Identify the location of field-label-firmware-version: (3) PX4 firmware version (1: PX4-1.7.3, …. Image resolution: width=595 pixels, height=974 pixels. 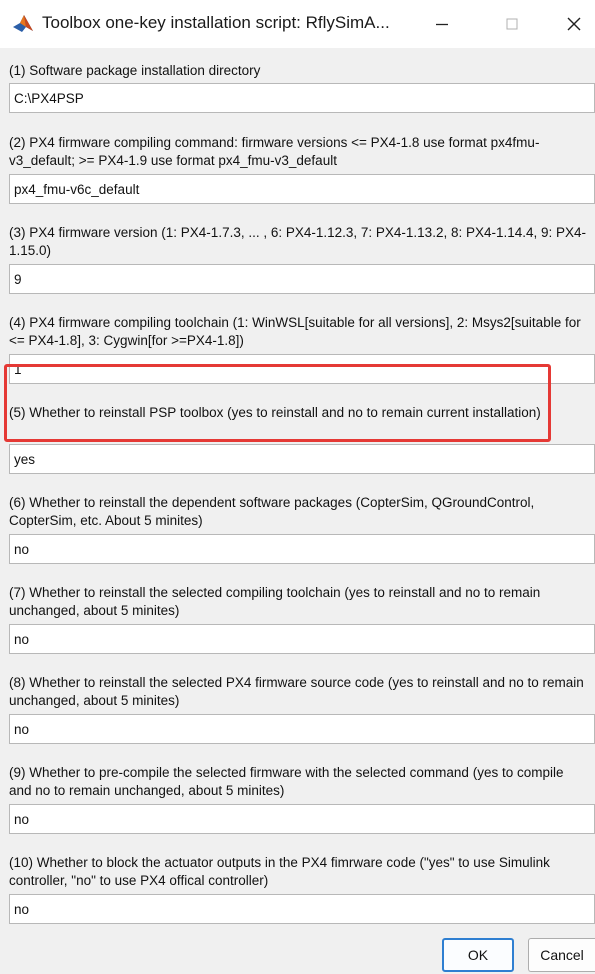
(298, 241).